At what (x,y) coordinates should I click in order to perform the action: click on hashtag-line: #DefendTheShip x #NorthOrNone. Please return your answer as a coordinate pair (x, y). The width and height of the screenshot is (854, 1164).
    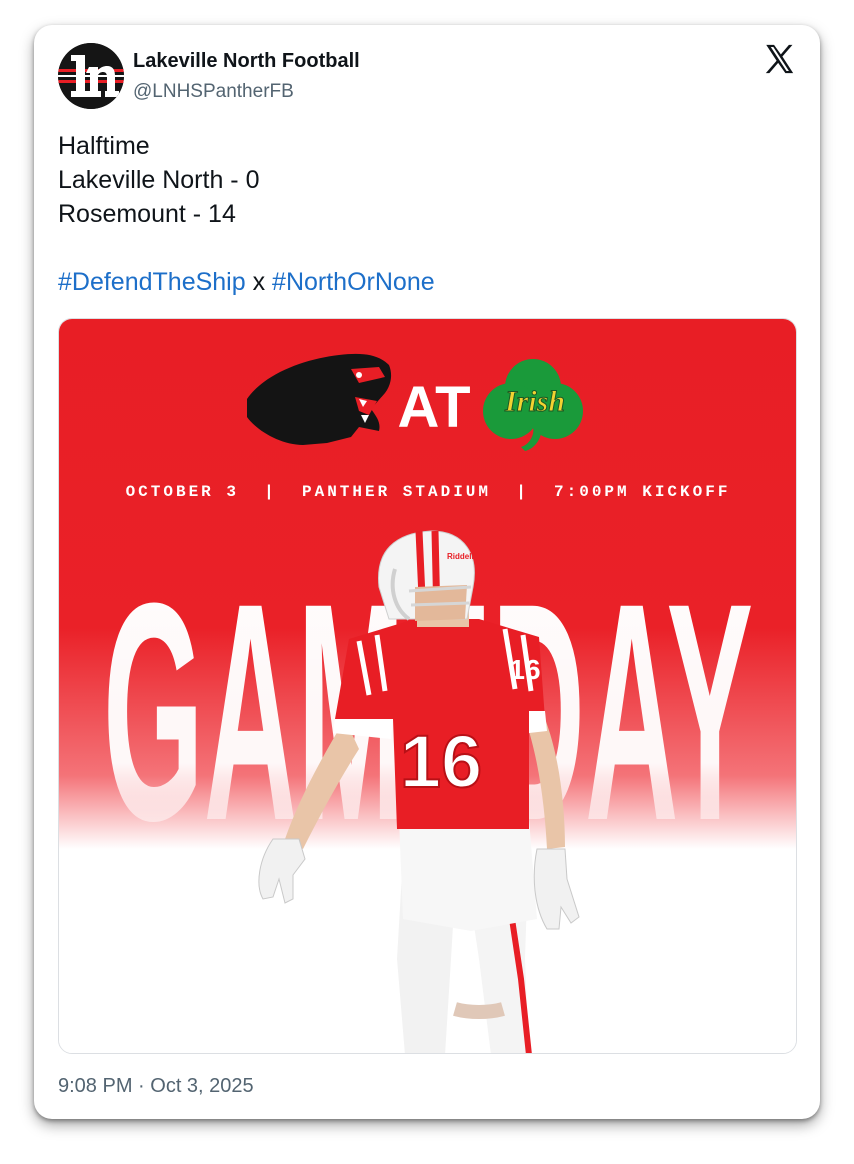
    Looking at the image, I should click on (246, 282).